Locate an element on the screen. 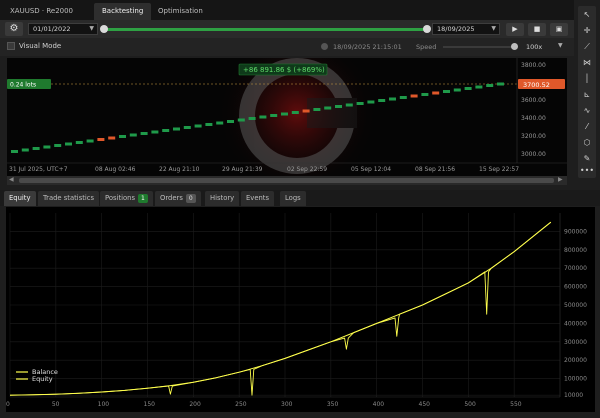 The height and width of the screenshot is (418, 600). time-tick: 02 Sep 22:59 is located at coordinates (307, 169).